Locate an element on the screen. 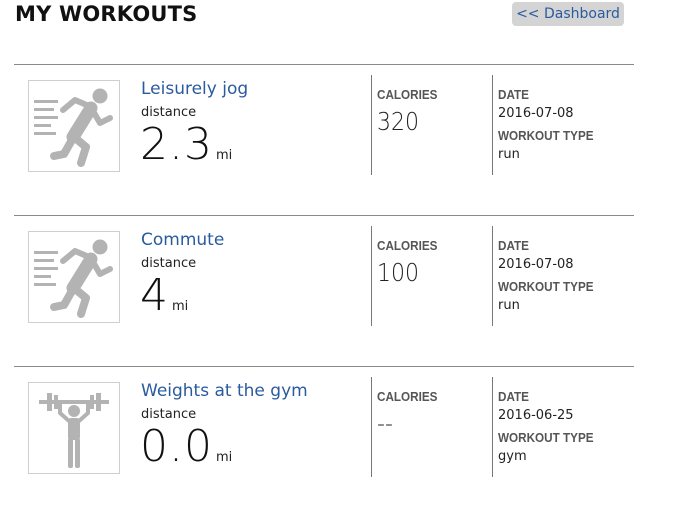  workout-type-value: gym is located at coordinates (512, 456).